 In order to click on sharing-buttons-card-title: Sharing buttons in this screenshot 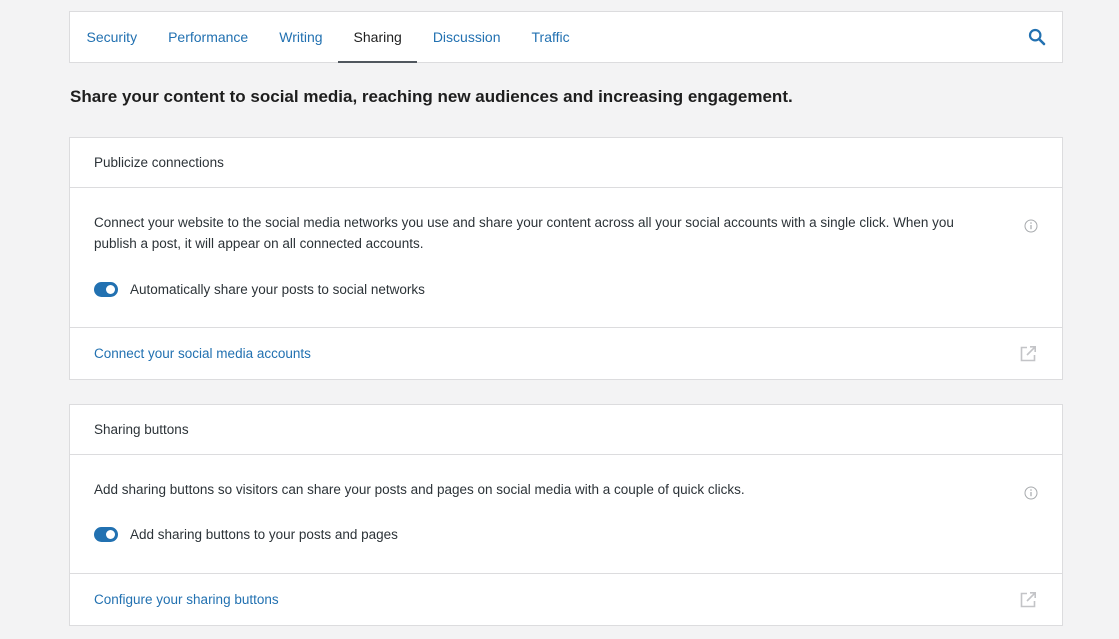, I will do `click(566, 430)`.